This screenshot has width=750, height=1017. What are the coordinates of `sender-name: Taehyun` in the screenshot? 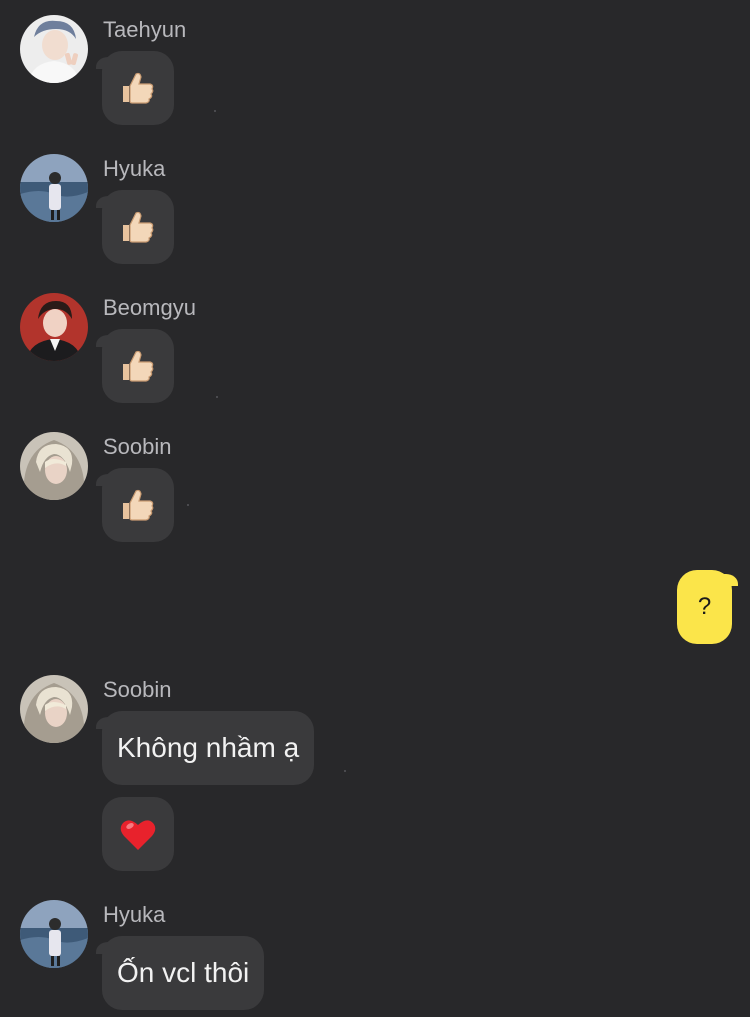 It's located at (145, 29).